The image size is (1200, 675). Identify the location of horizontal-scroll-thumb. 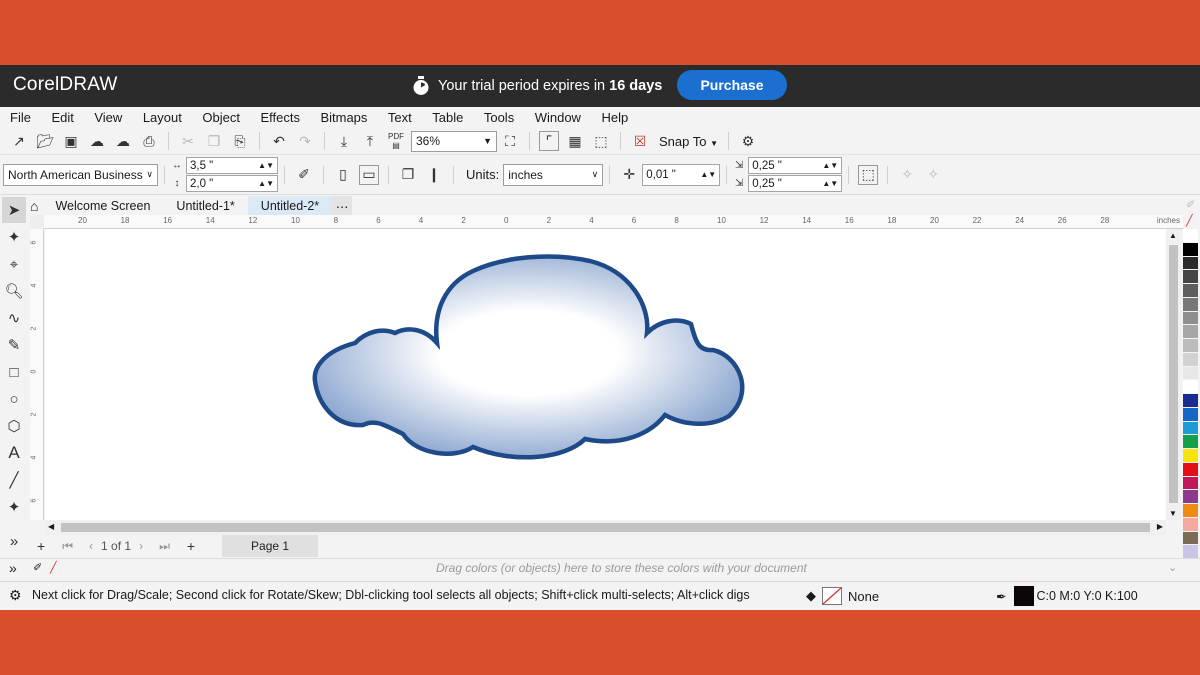
(605, 527).